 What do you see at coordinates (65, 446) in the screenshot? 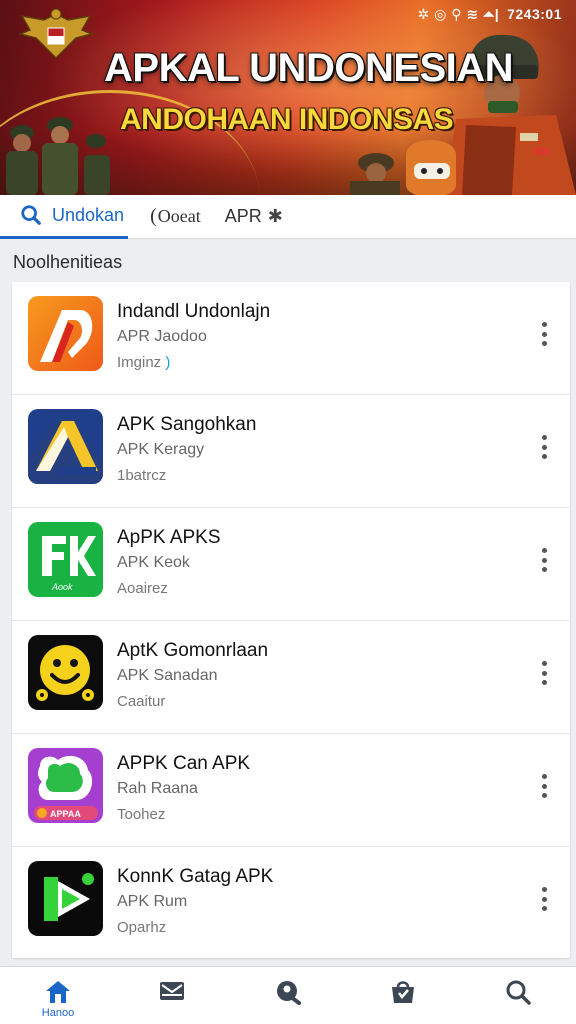
I see `app-icon-blue-a` at bounding box center [65, 446].